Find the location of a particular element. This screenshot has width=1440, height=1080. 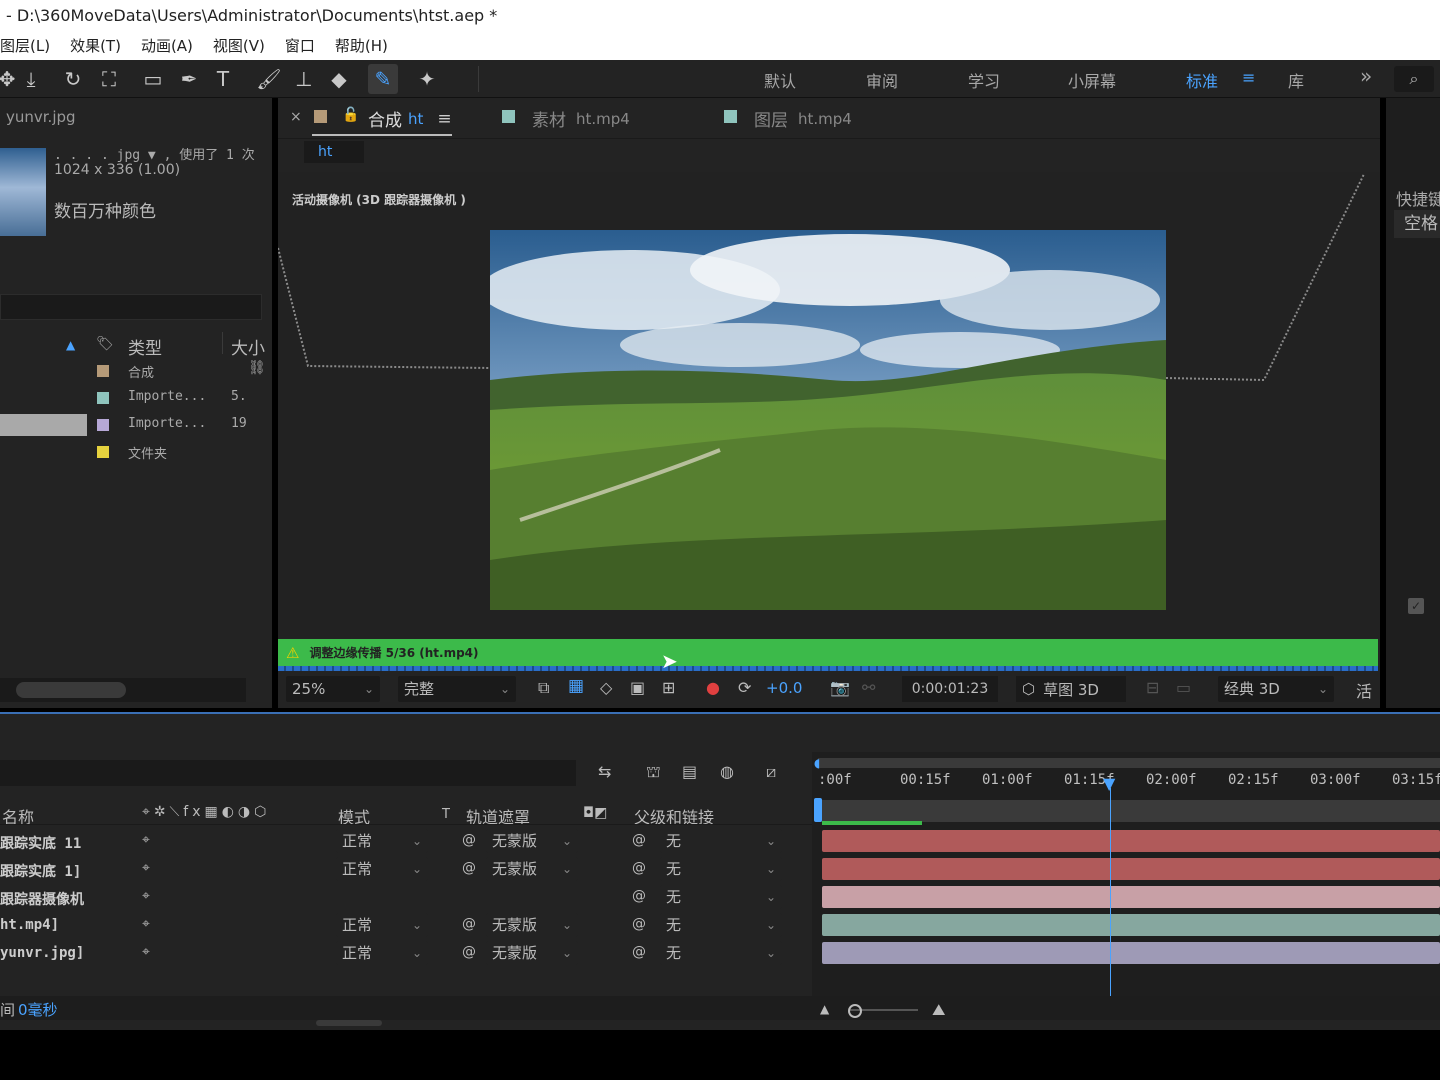

column-size-header: 大小 is located at coordinates (248, 346).